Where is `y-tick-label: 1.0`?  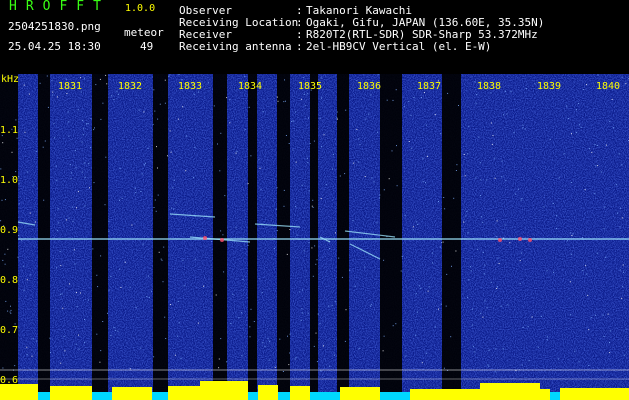
y-tick-label: 1.0 is located at coordinates (9, 180).